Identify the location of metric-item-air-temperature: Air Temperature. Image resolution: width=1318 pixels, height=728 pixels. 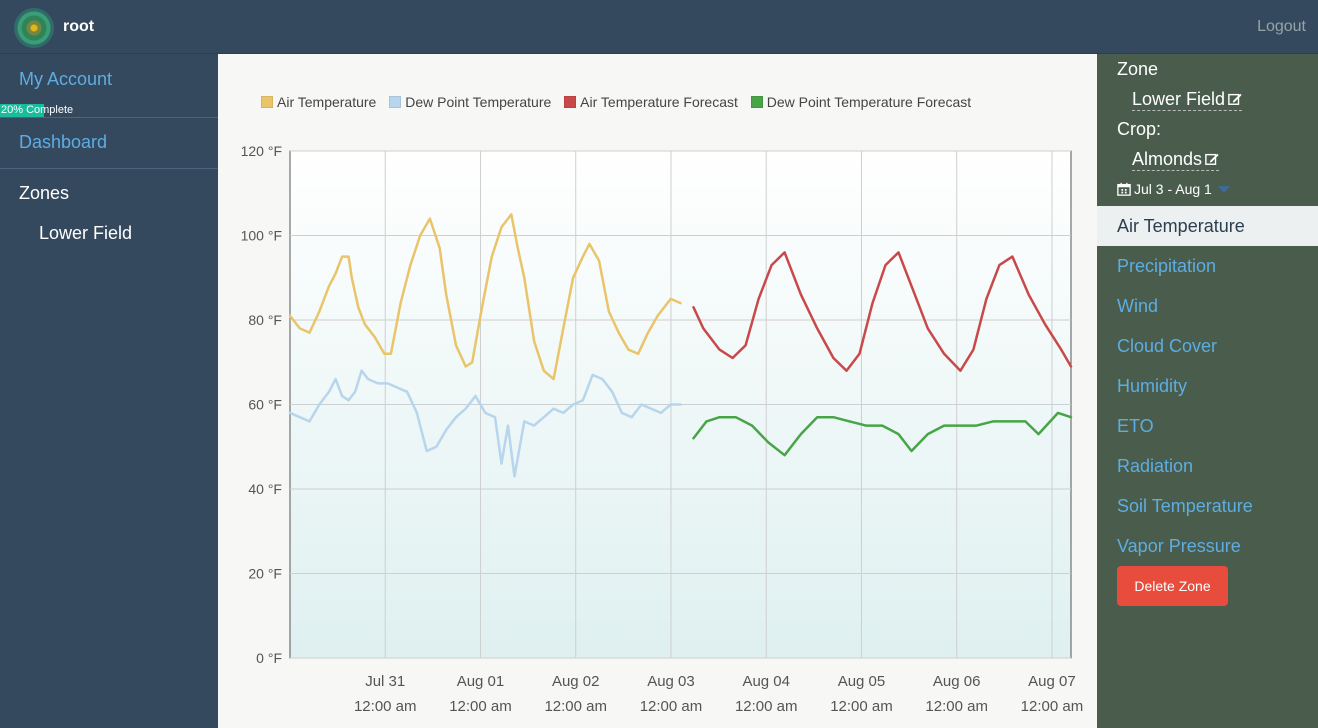
(1207, 226).